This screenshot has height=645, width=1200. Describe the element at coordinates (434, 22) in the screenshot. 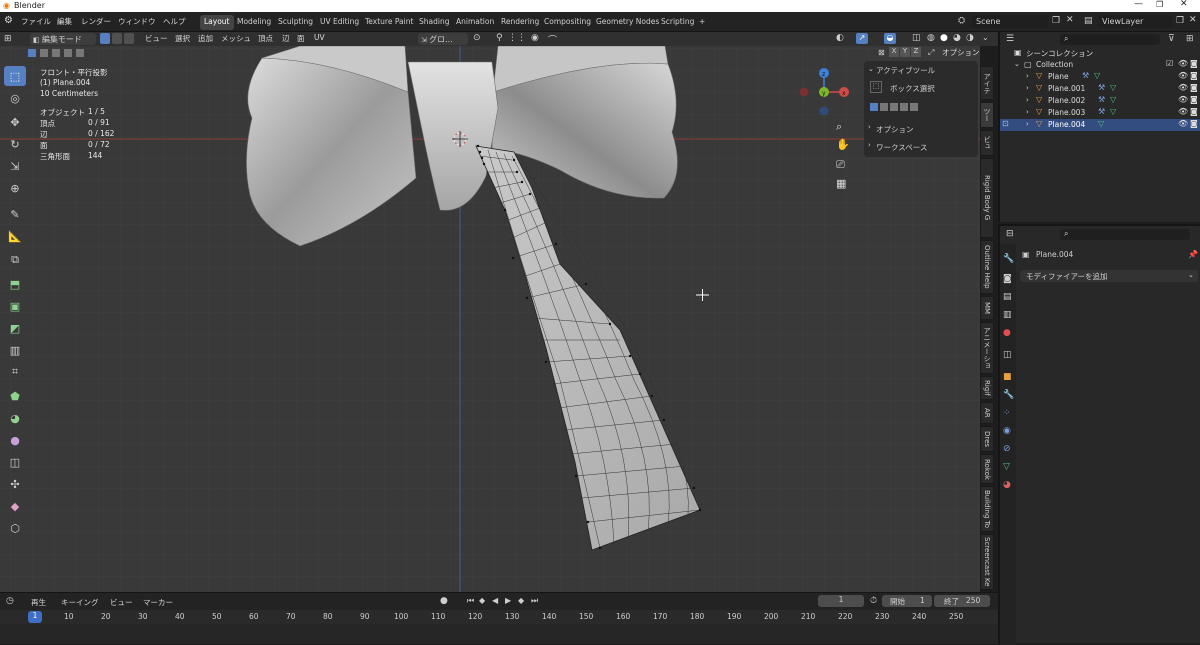

I see `tab-shading: Shading` at that location.